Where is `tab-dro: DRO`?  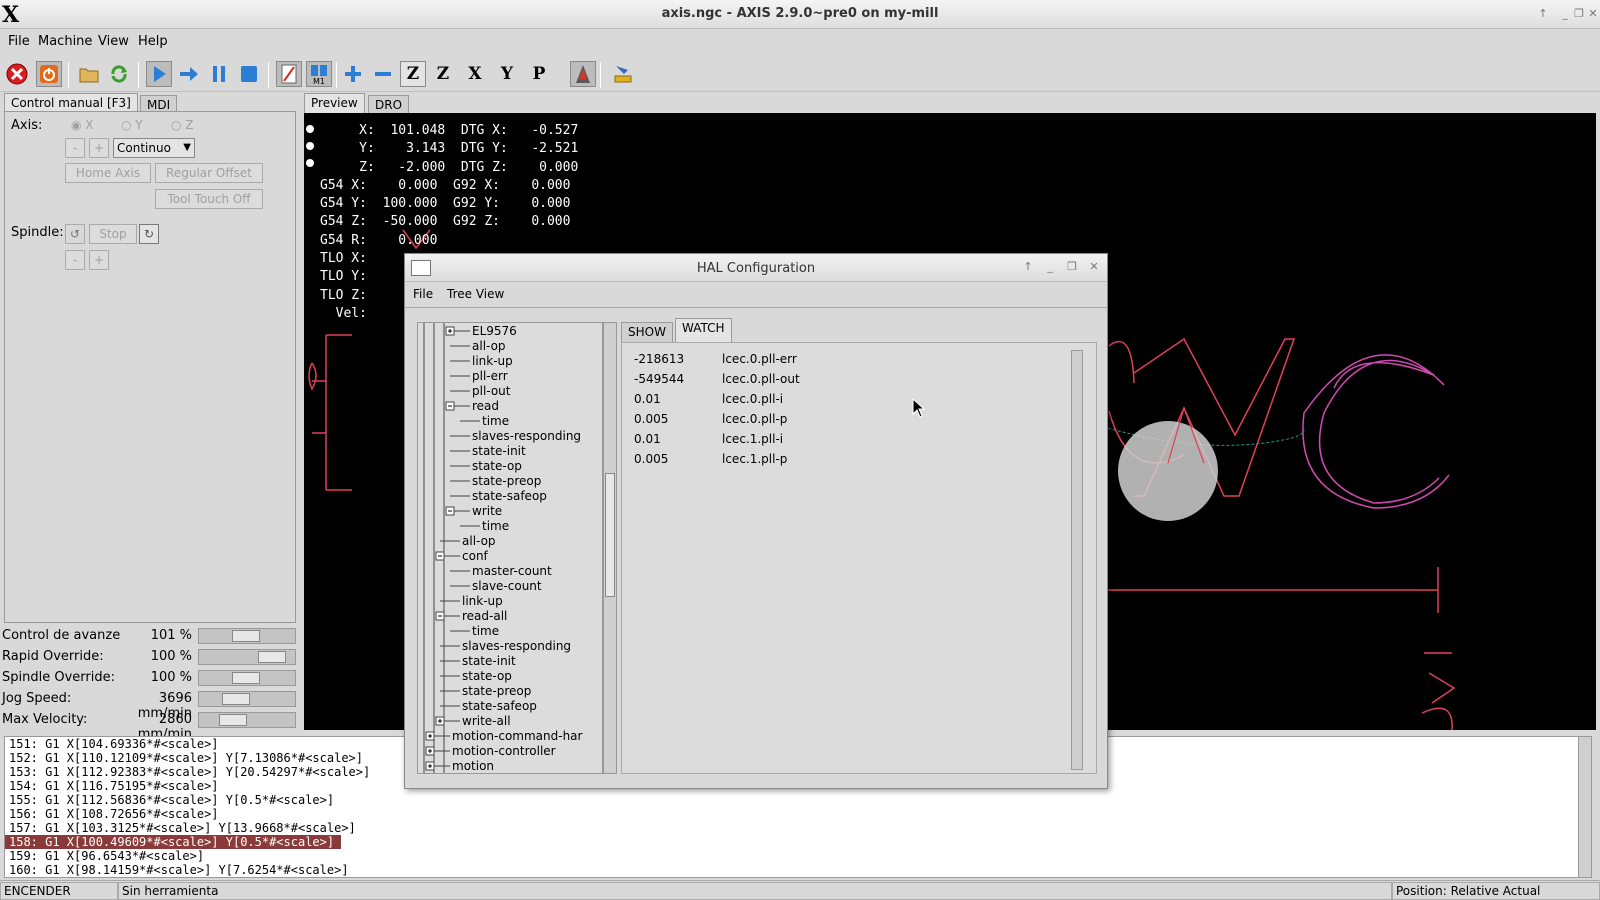
tab-dro: DRO is located at coordinates (389, 105).